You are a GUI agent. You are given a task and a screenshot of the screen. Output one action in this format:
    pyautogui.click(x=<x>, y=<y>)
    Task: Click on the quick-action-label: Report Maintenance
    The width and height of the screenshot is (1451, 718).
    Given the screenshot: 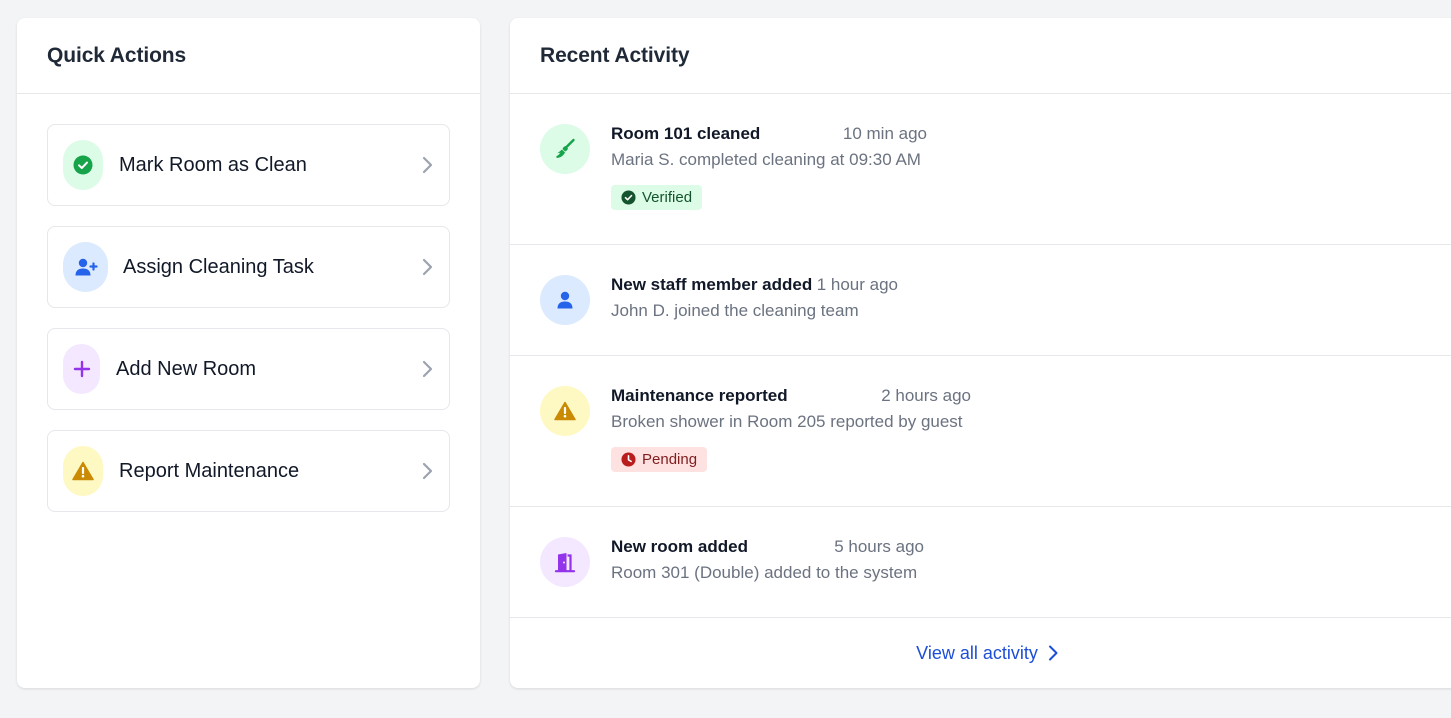 What is the action you would take?
    pyautogui.click(x=209, y=470)
    